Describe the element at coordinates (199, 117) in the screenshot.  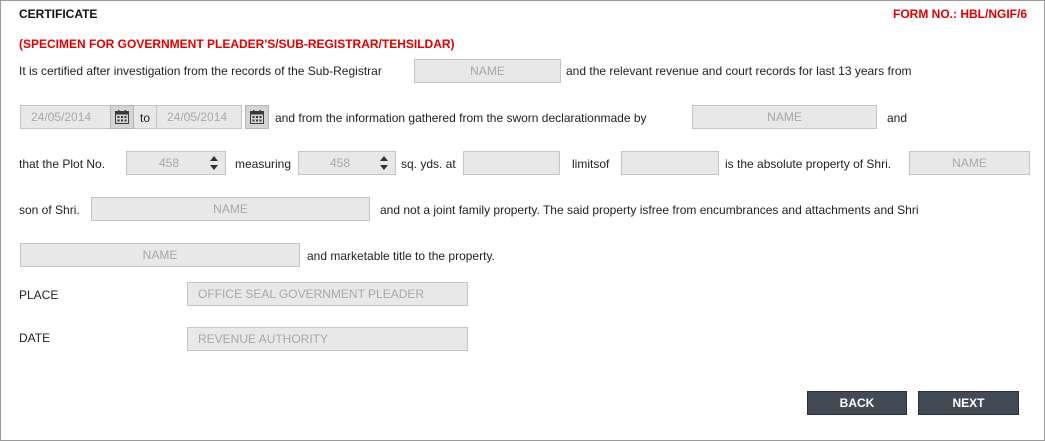
I see `to-date-field: 24/05/2014` at that location.